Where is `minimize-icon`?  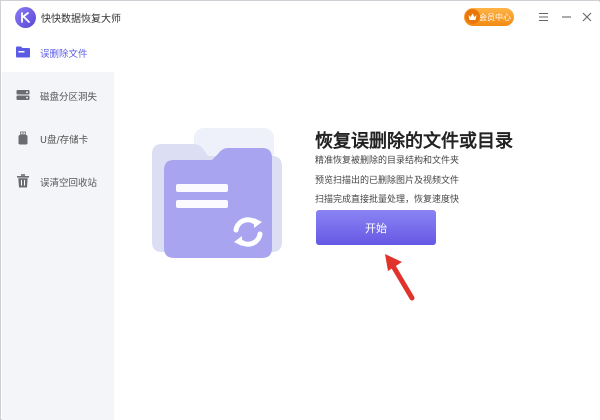
minimize-icon is located at coordinates (566, 17).